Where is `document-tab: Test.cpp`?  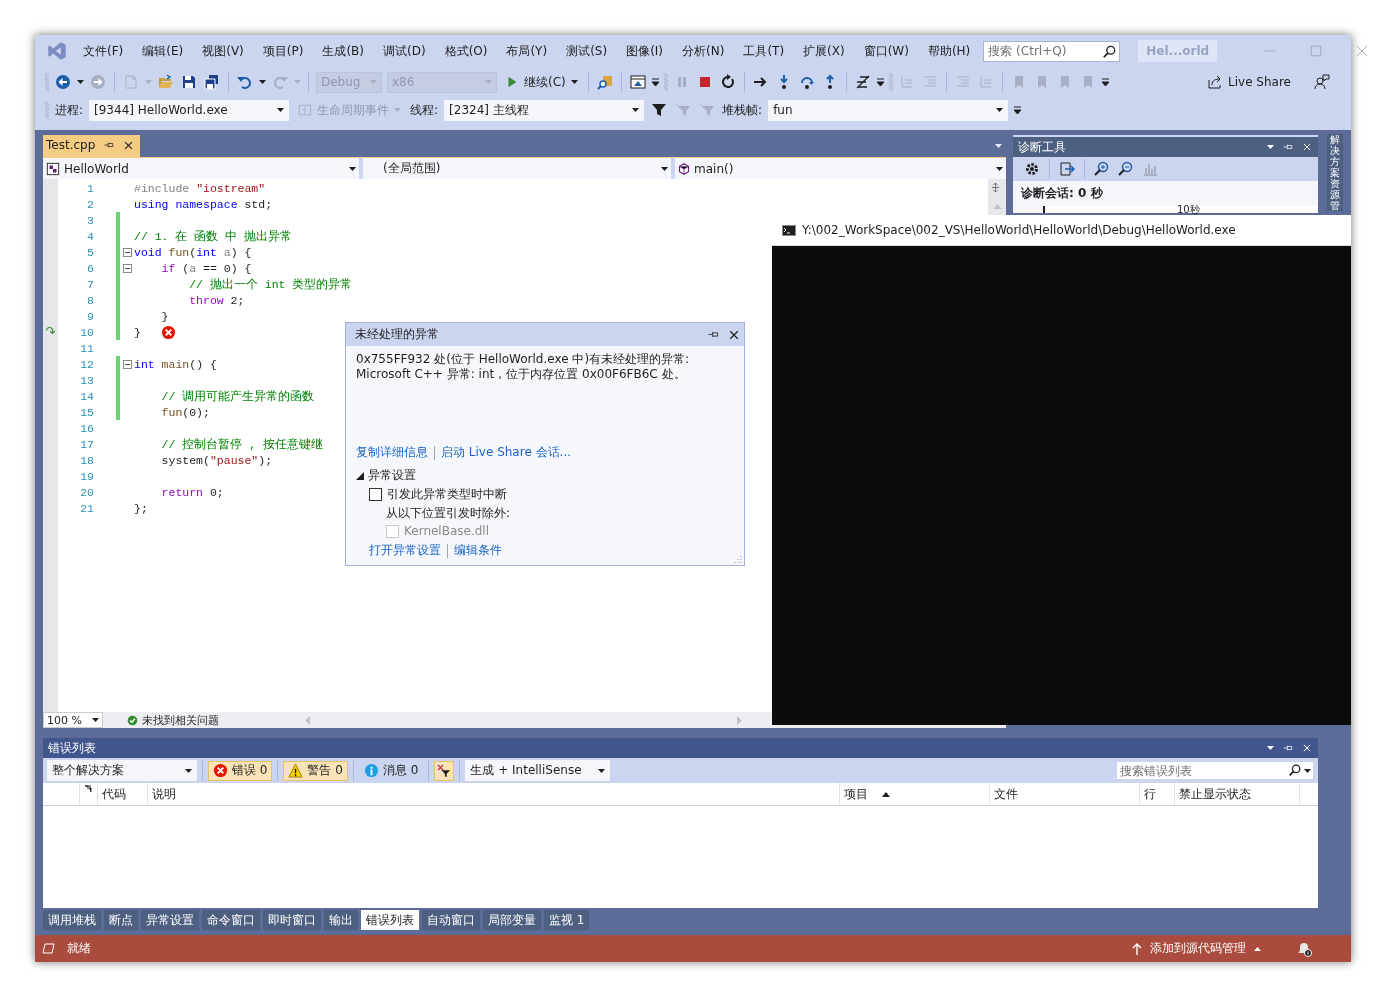
document-tab: Test.cpp is located at coordinates (92, 146).